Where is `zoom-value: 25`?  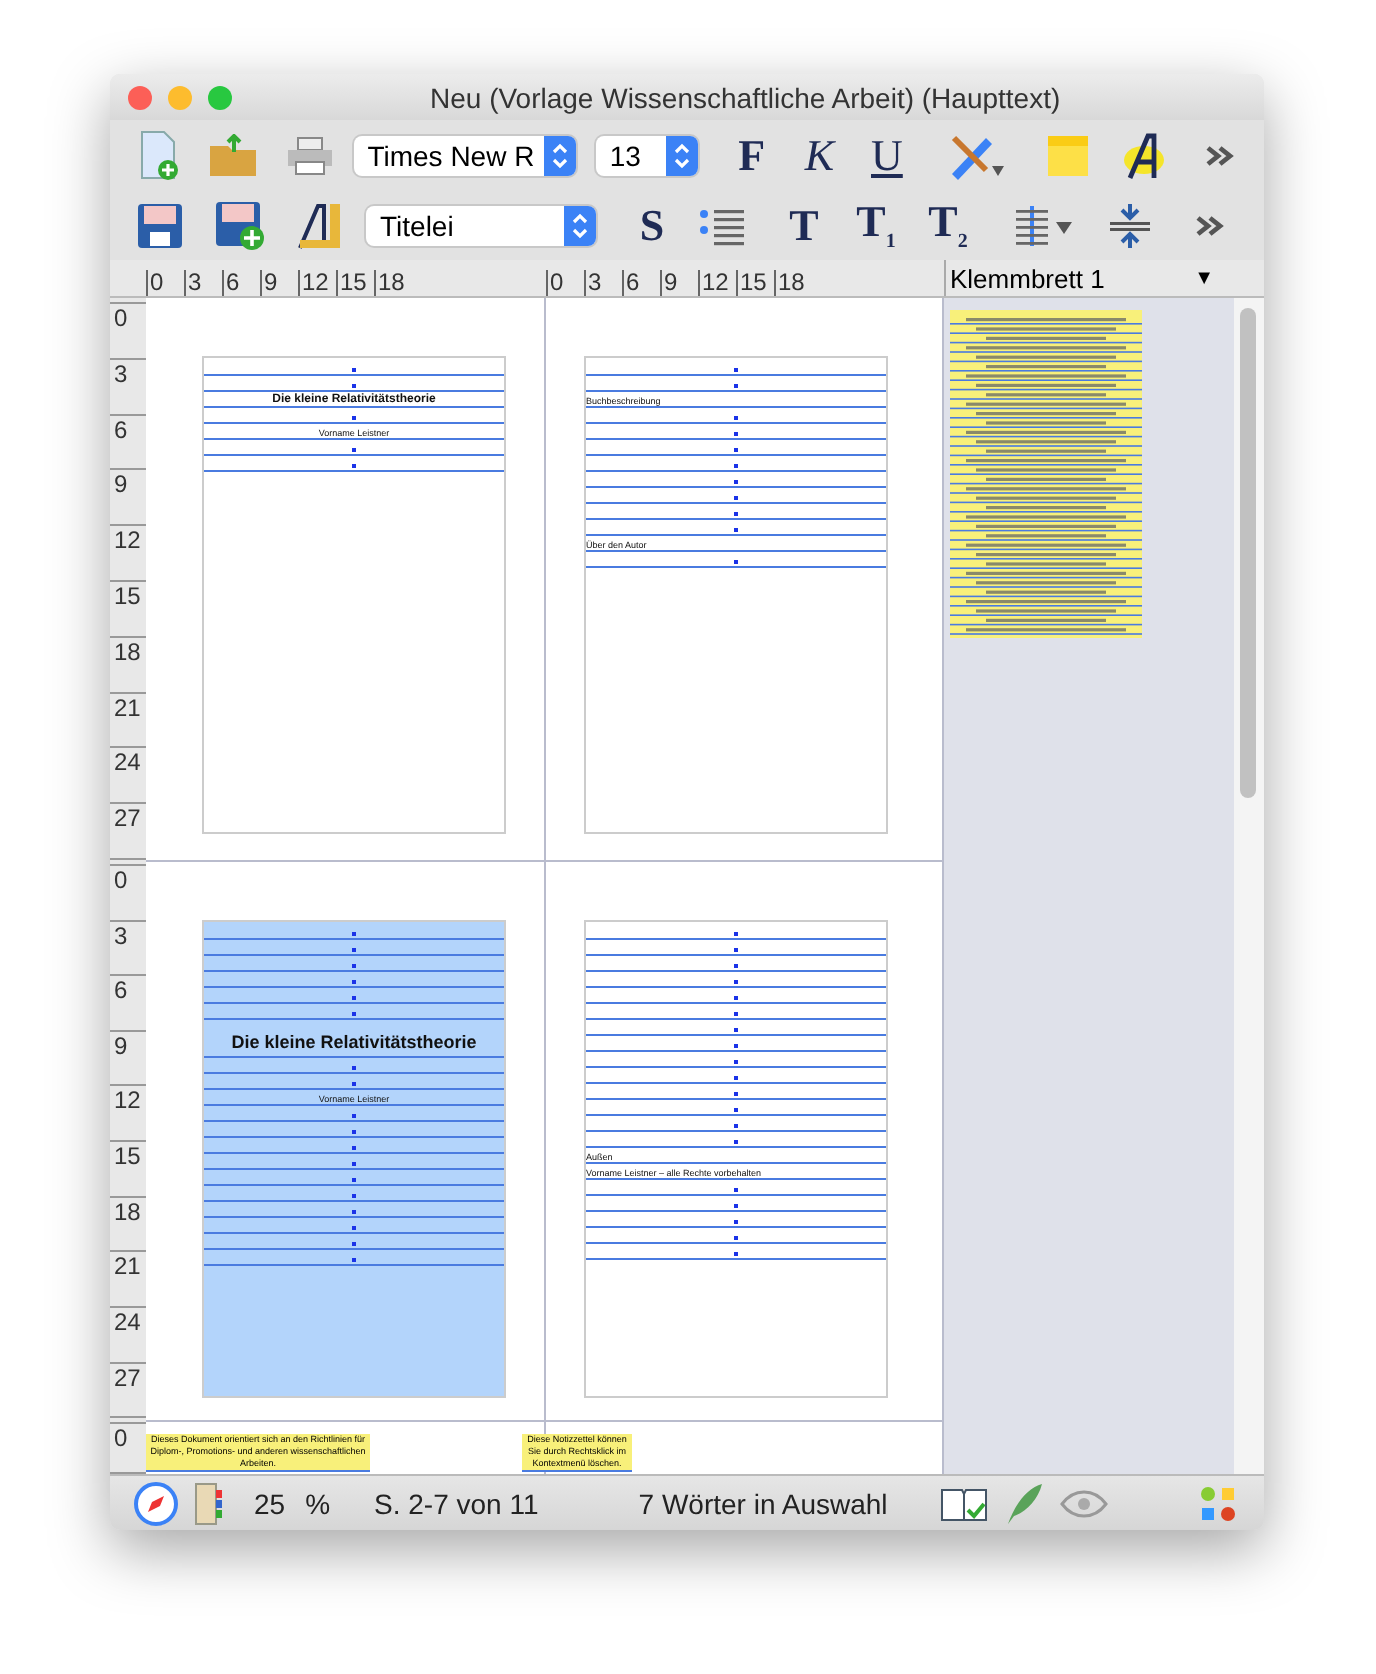
zoom-value: 25 is located at coordinates (270, 1503).